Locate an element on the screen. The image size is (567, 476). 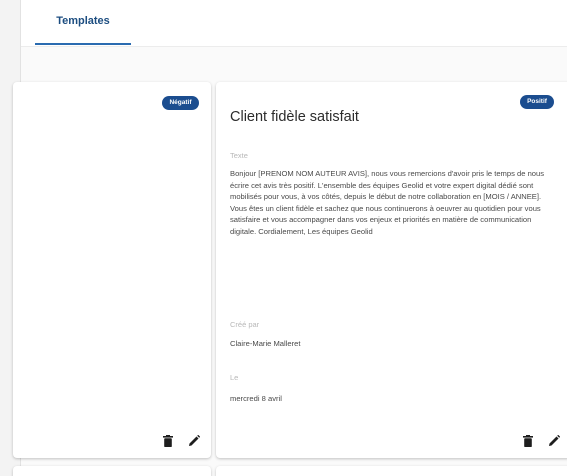
date-label: Le is located at coordinates (234, 377).